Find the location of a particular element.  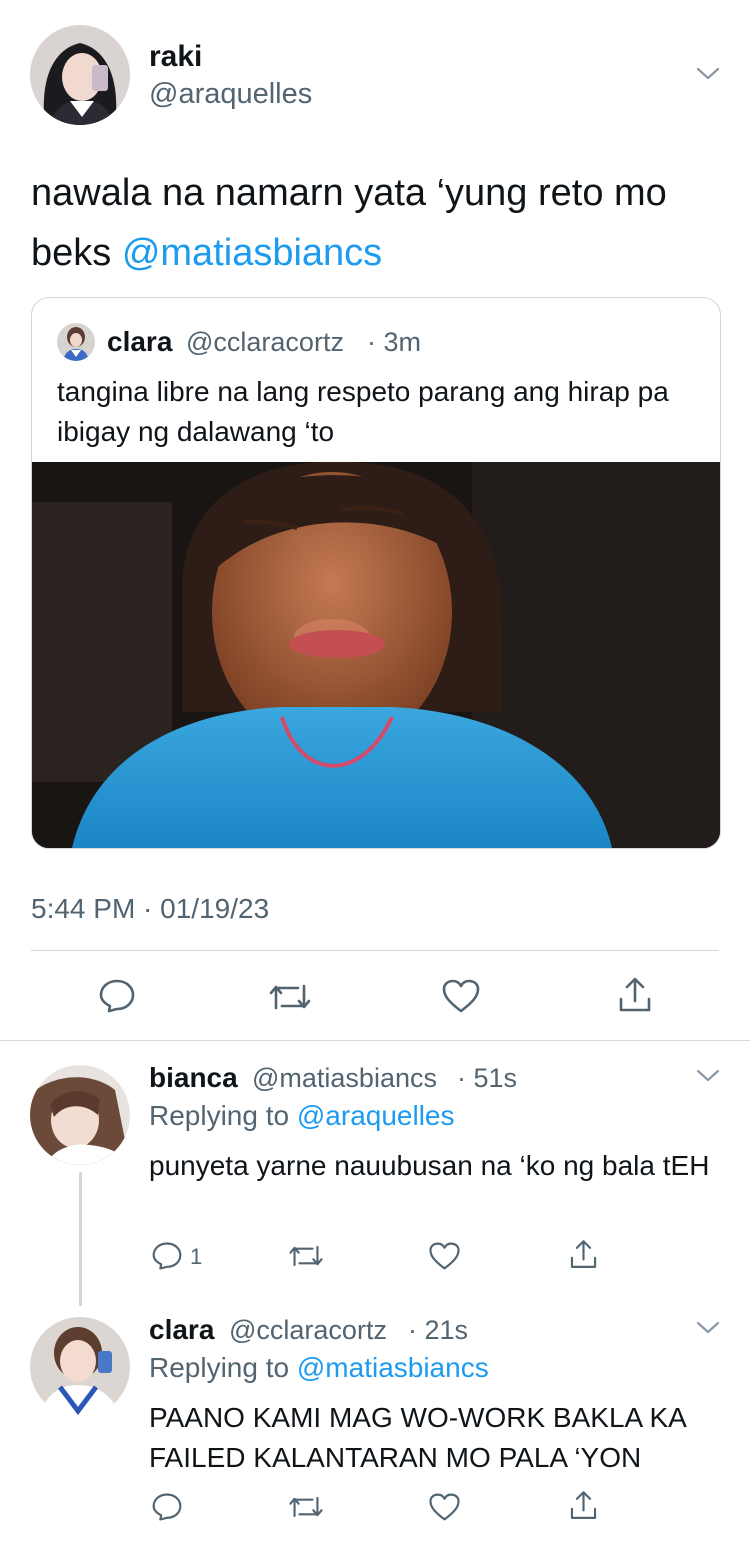

main-handle: @araquelles is located at coordinates (230, 94).